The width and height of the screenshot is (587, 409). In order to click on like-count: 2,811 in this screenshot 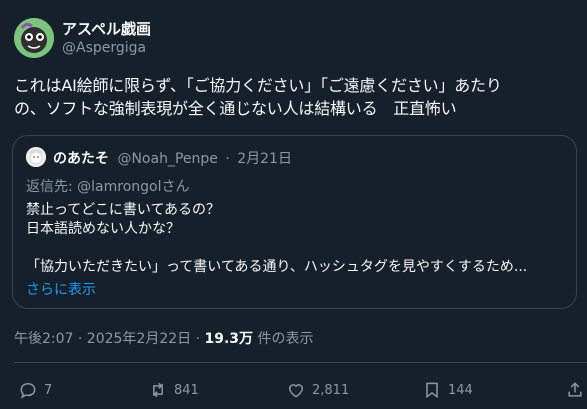, I will do `click(331, 390)`.